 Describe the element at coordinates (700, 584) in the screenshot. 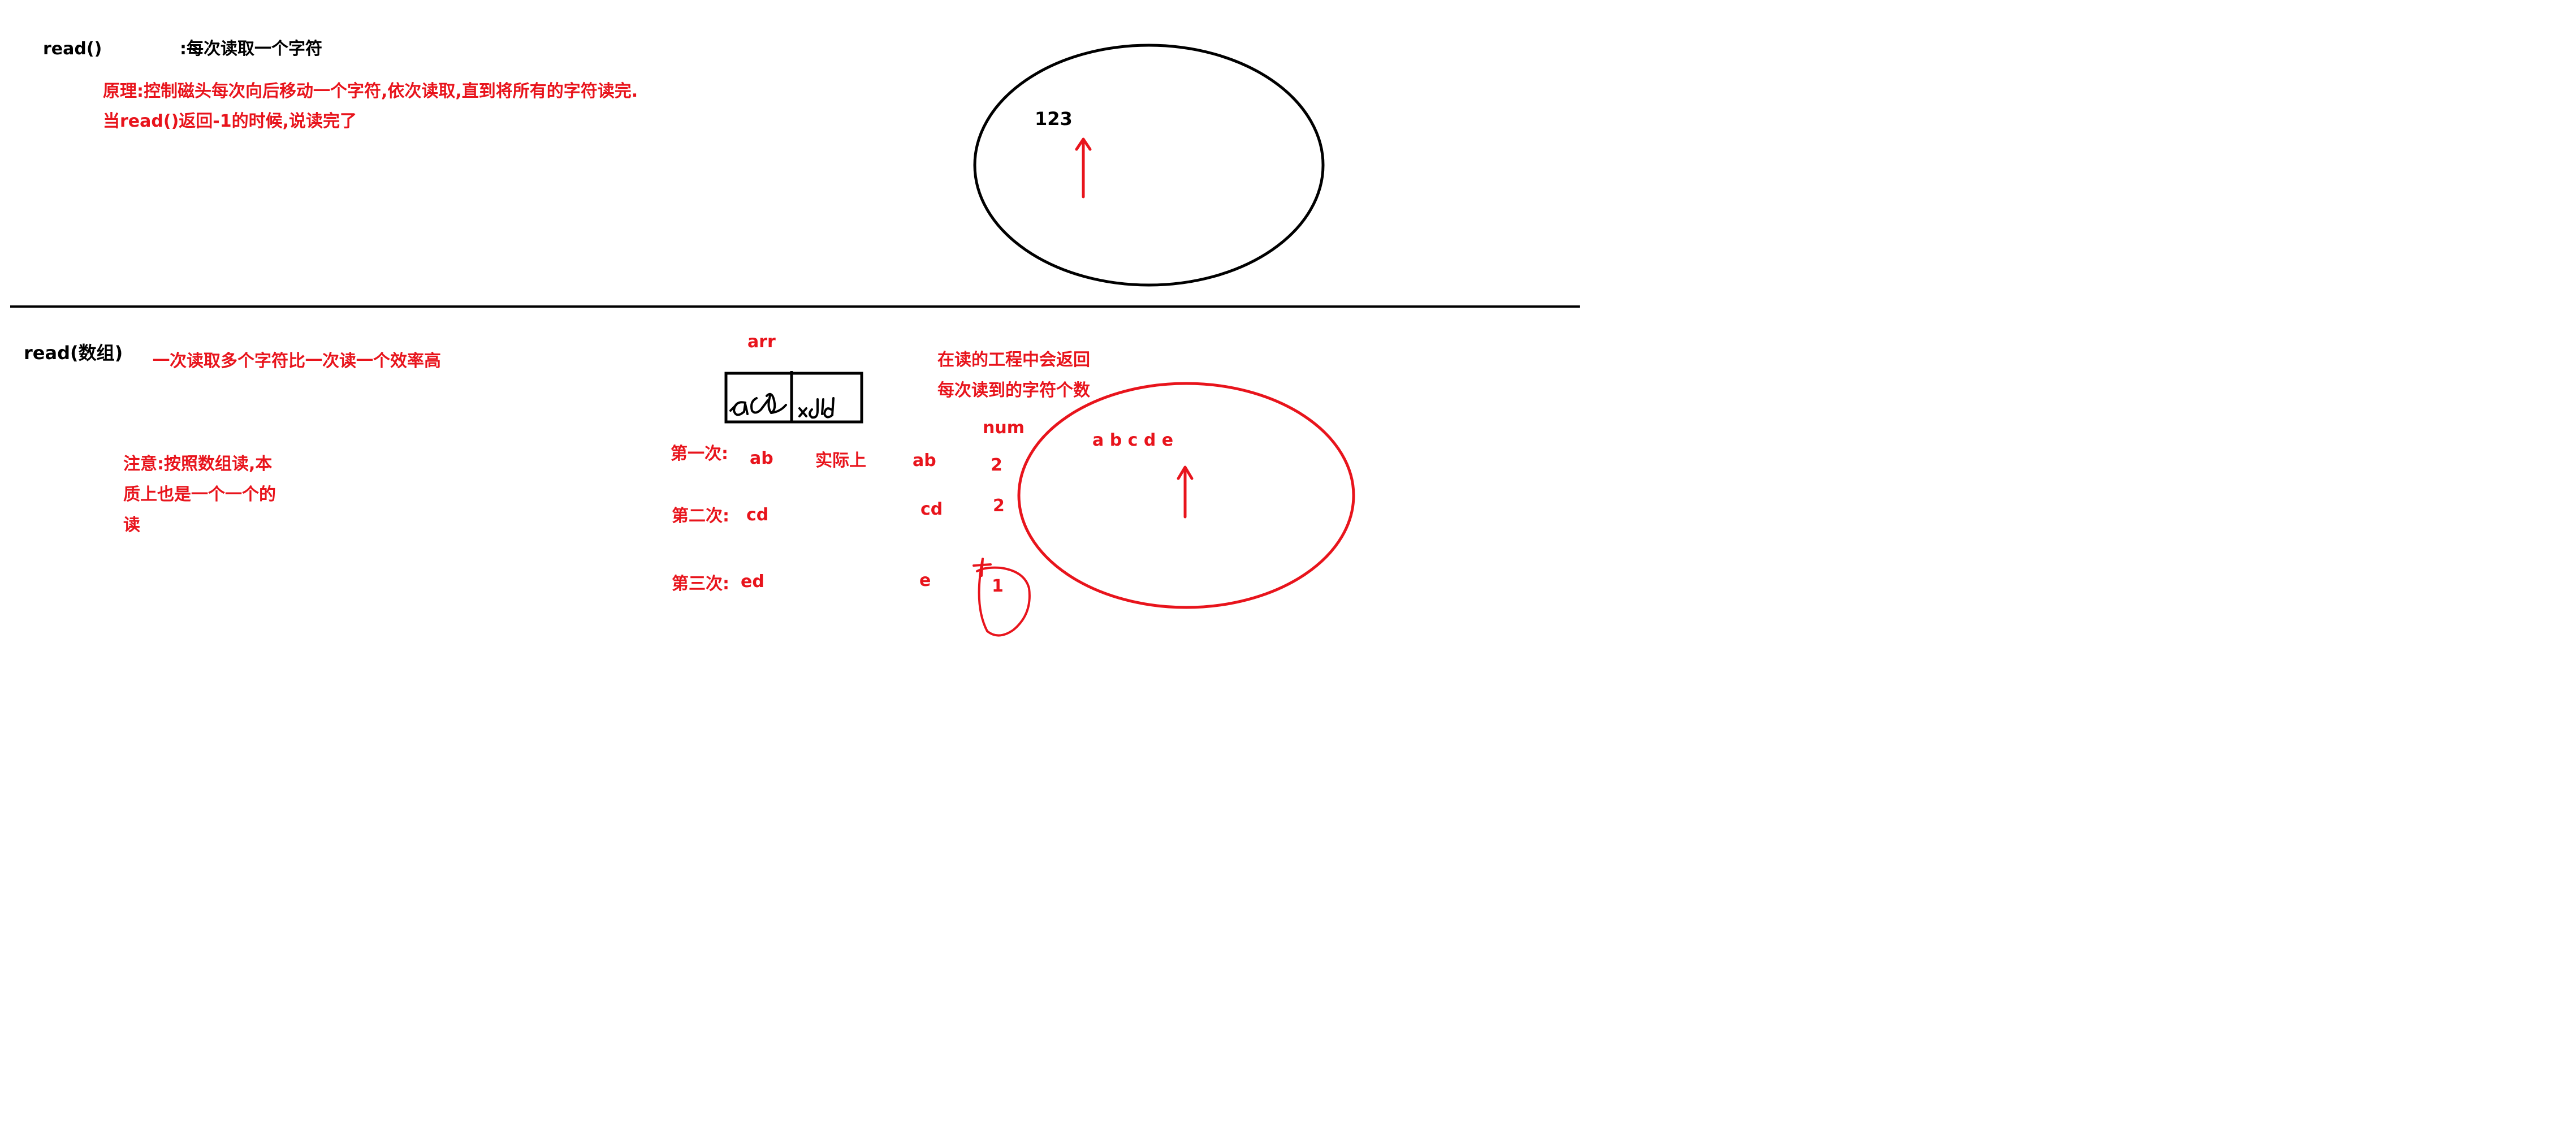

I see `row-label: 第三次:` at that location.